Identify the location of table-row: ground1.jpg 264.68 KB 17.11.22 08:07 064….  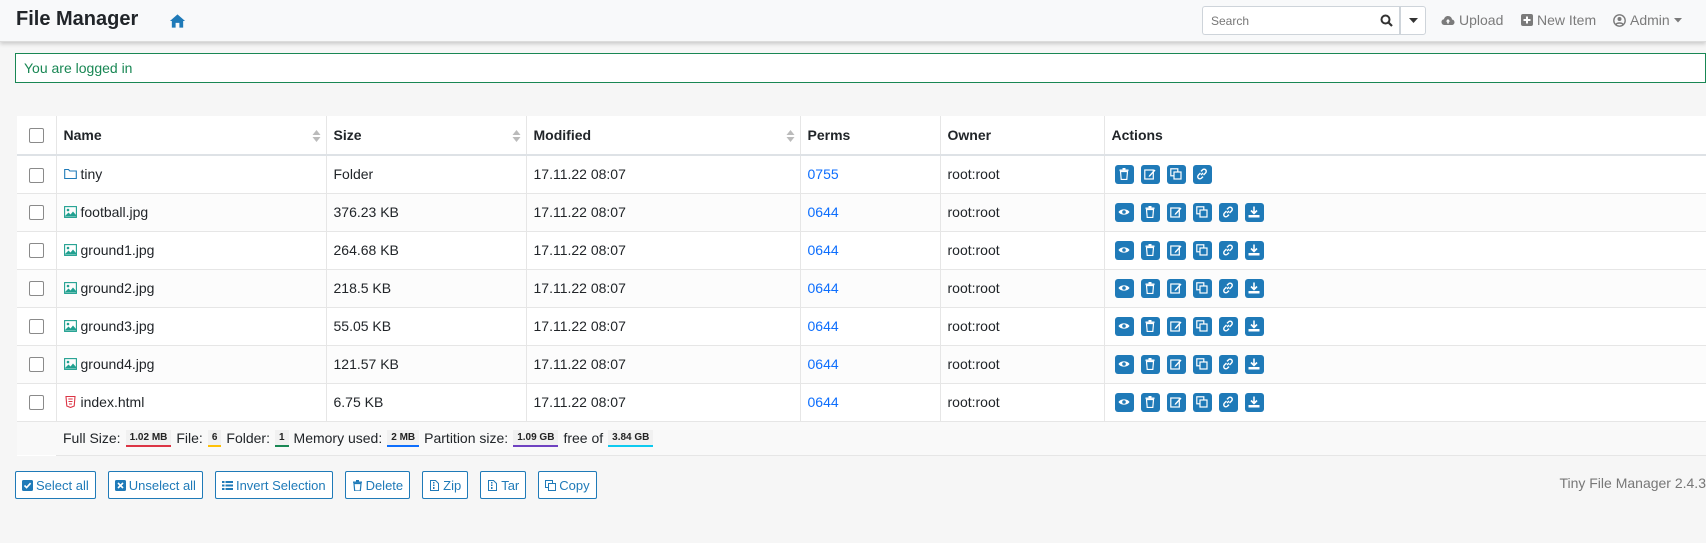
(861, 250).